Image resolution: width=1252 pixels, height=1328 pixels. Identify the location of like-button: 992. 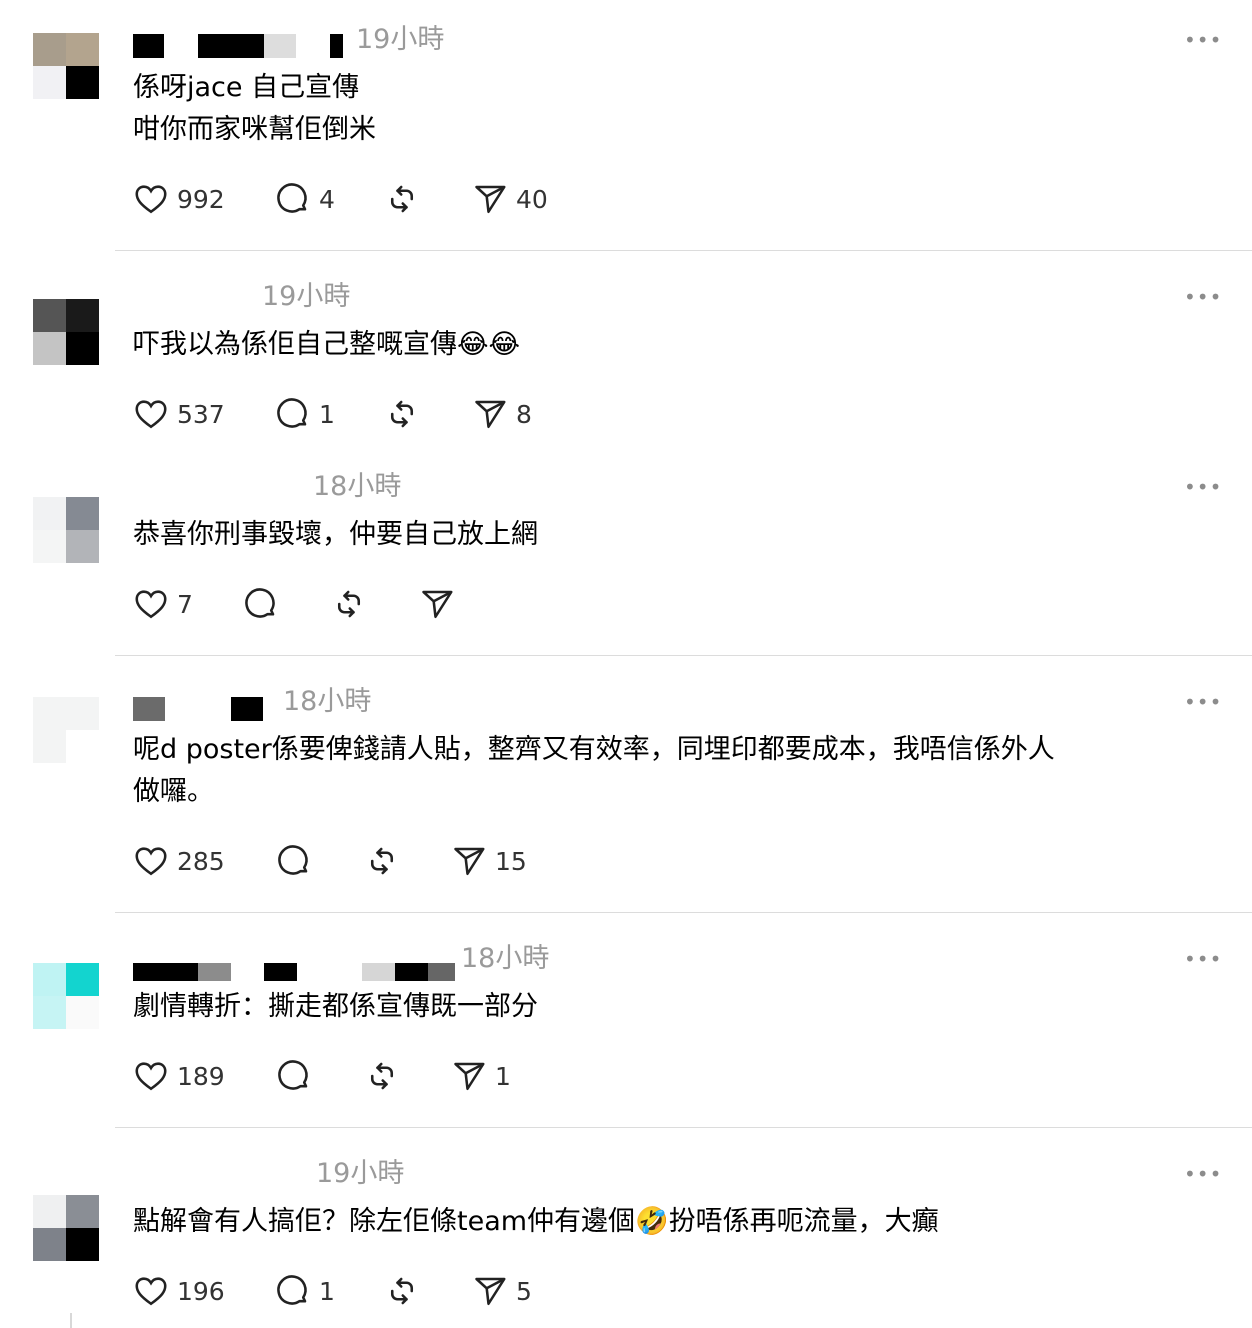
(179, 199).